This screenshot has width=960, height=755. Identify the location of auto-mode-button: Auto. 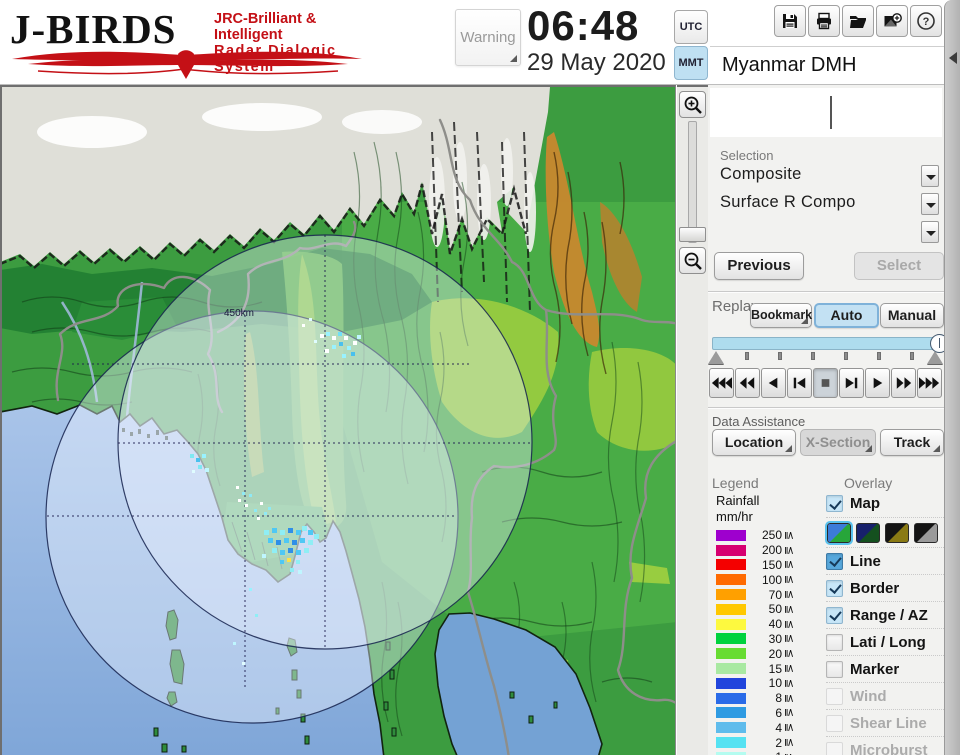
(846, 315).